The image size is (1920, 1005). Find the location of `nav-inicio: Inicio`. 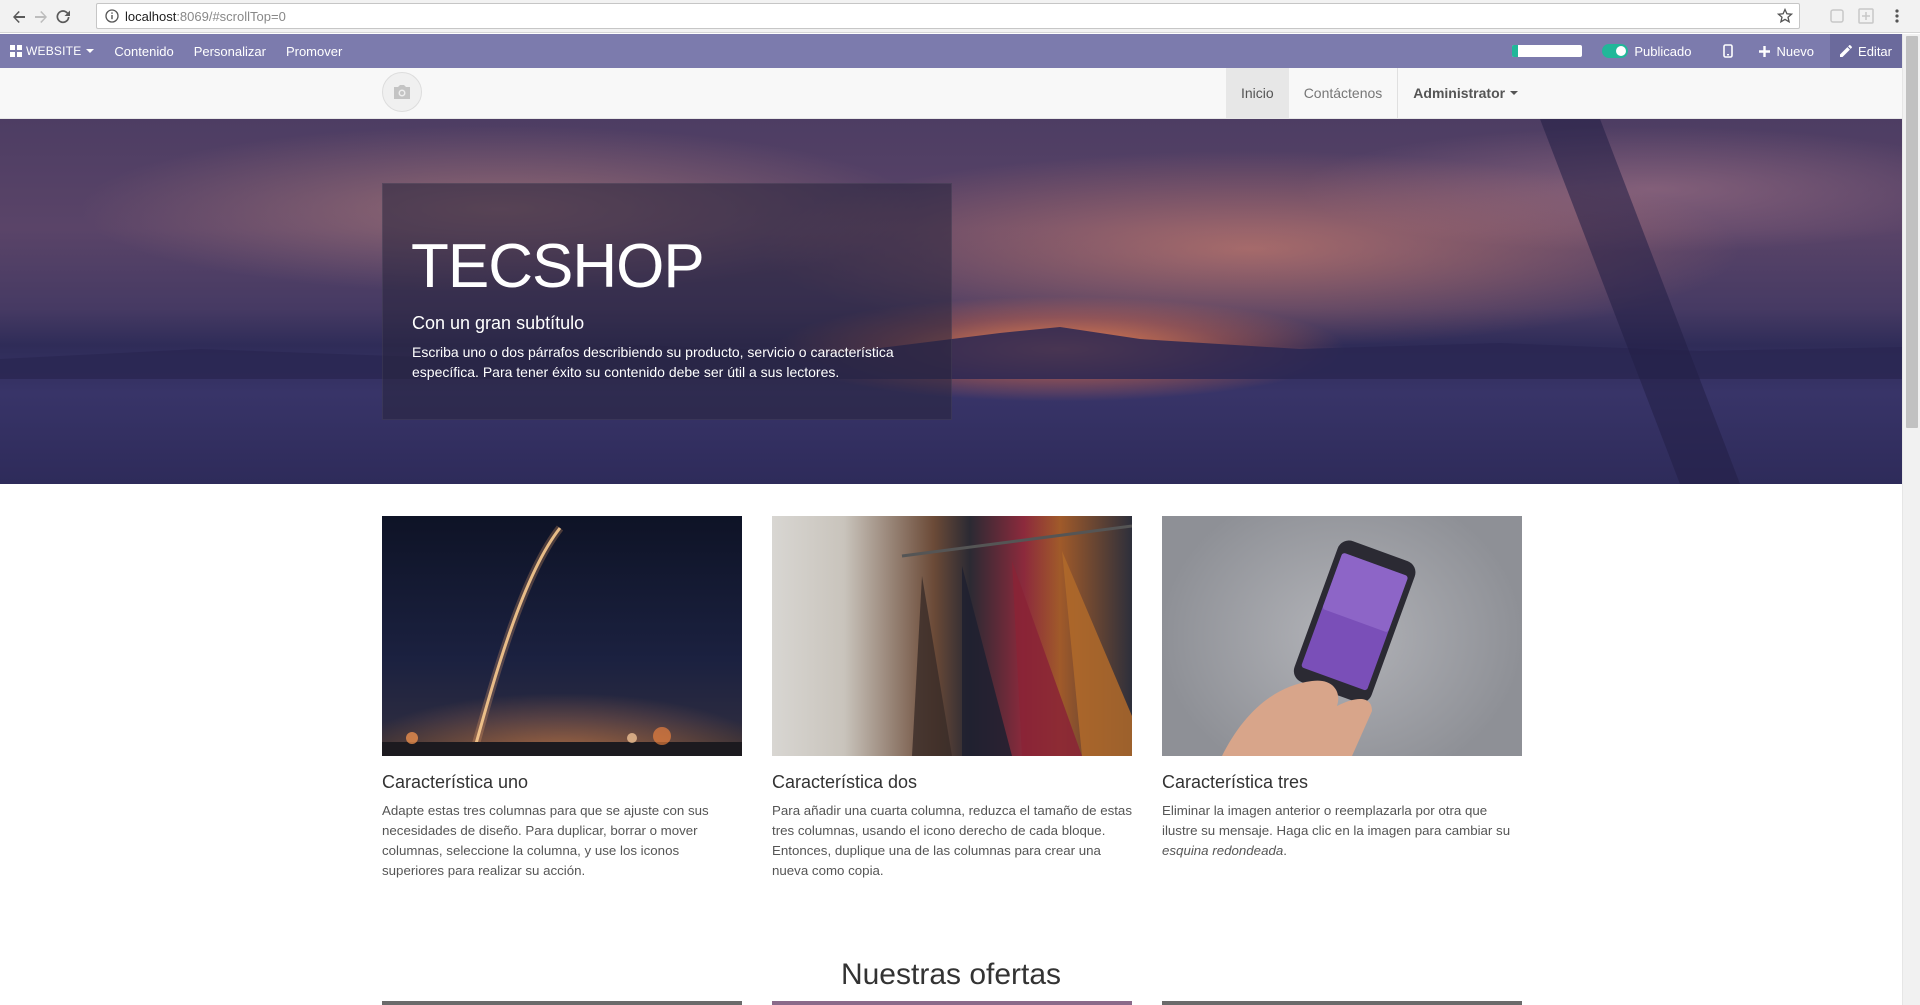

nav-inicio: Inicio is located at coordinates (1257, 93).